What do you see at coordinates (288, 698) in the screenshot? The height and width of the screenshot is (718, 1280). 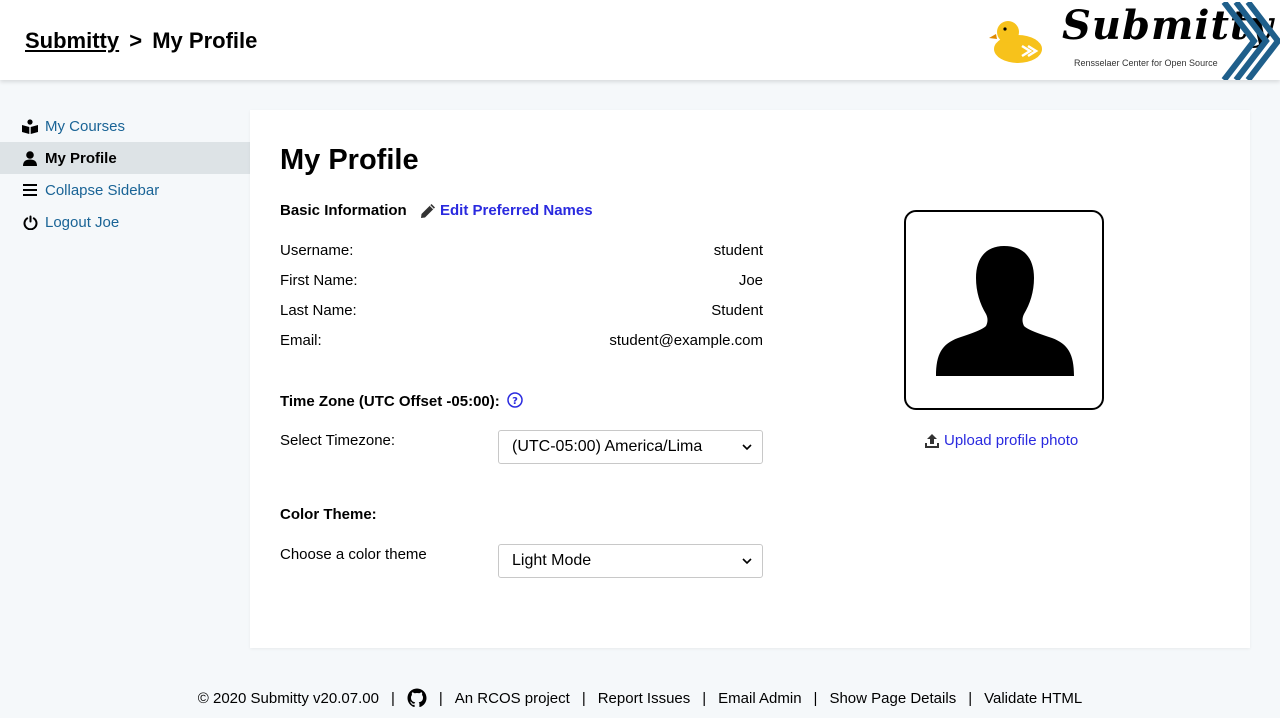 I see `footer-copyright: © 2020 Submitty v20.07.00` at bounding box center [288, 698].